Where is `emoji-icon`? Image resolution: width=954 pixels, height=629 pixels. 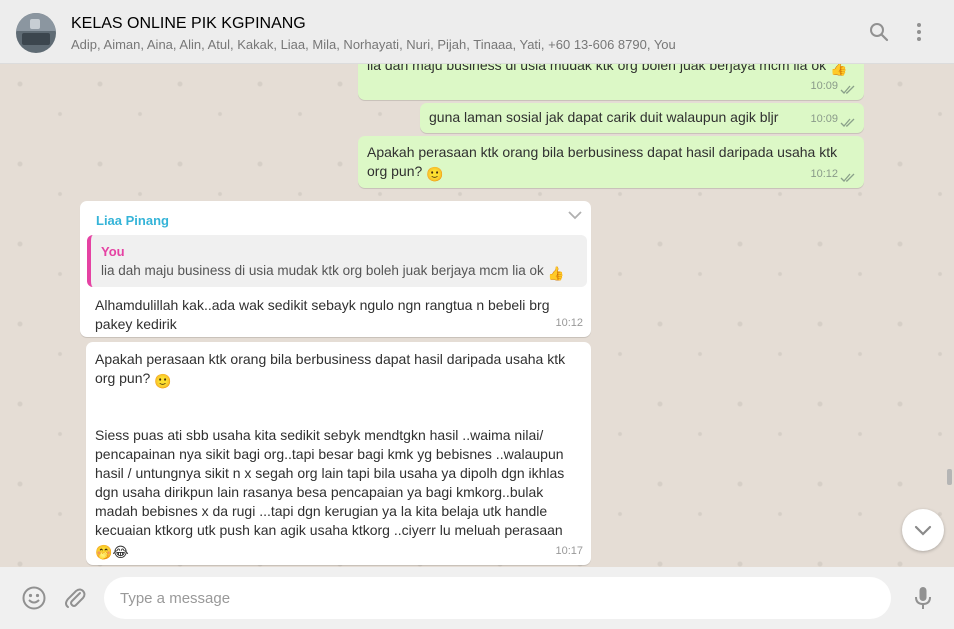 emoji-icon is located at coordinates (34, 598).